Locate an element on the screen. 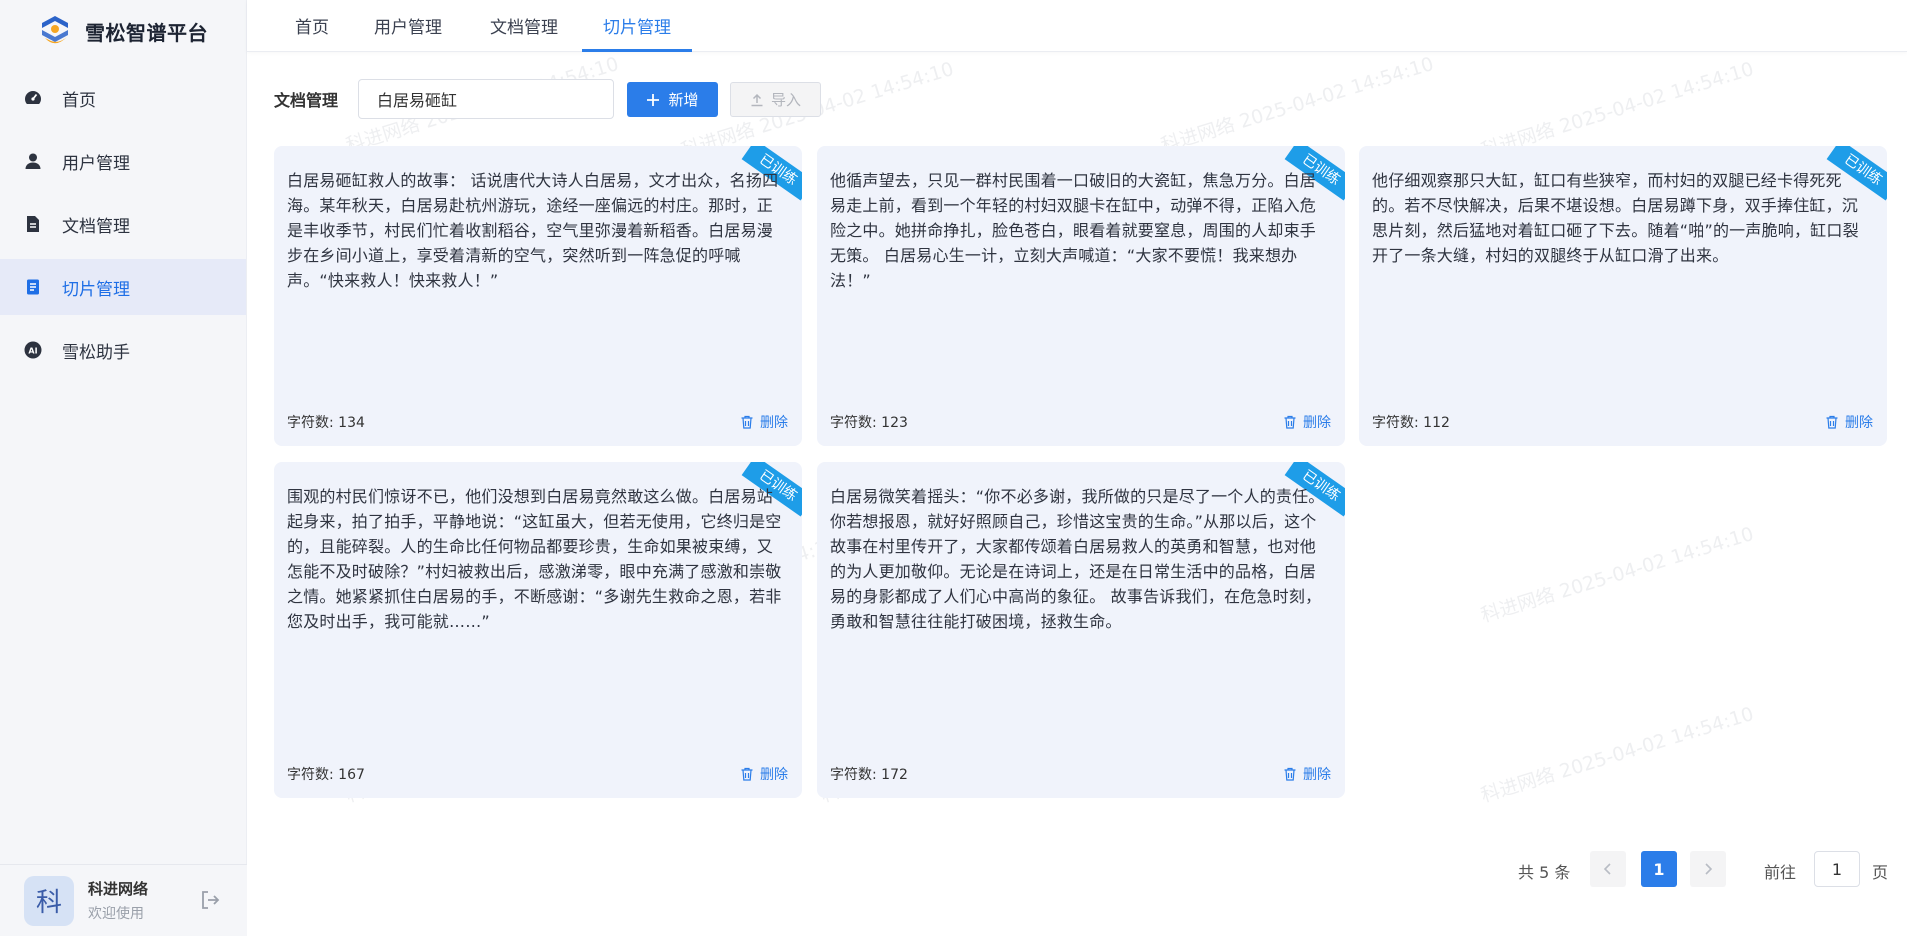 The width and height of the screenshot is (1907, 936). sidebar-item-documents: 文档管理 is located at coordinates (123, 224).